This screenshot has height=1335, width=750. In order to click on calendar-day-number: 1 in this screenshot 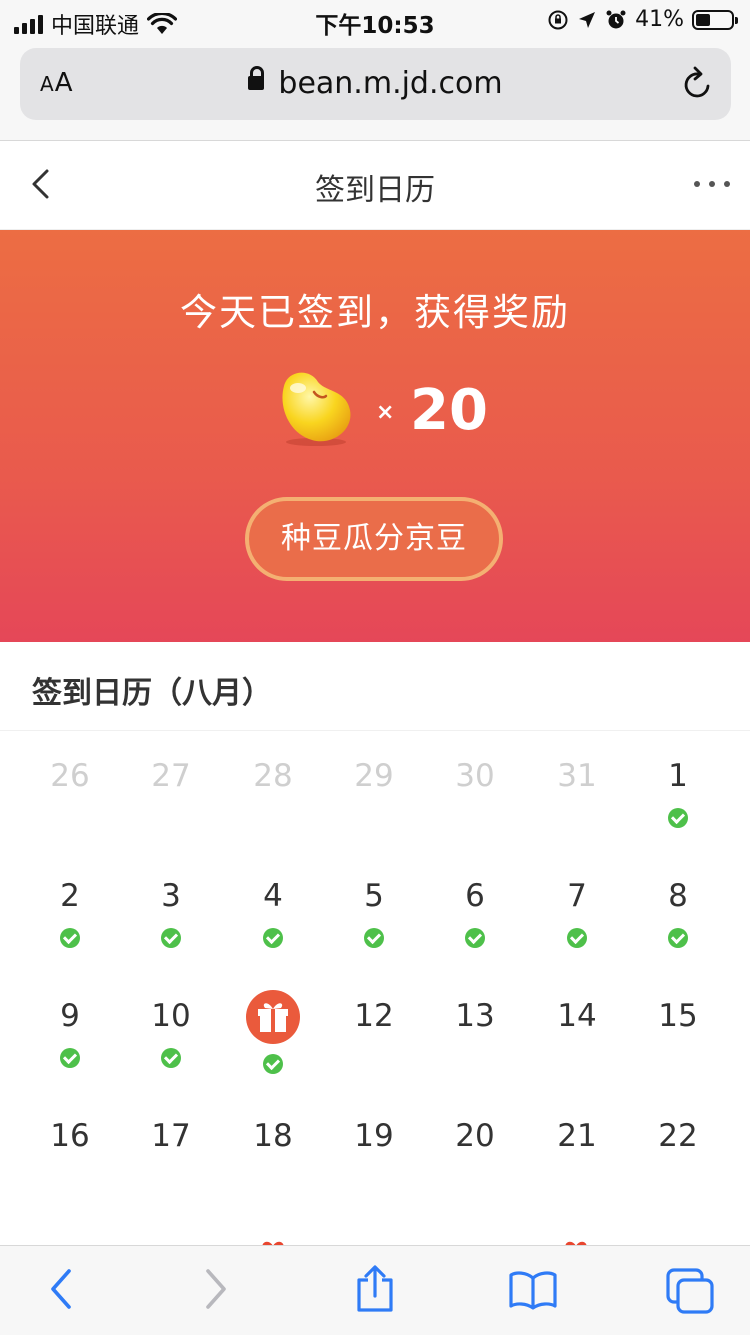, I will do `click(678, 776)`.